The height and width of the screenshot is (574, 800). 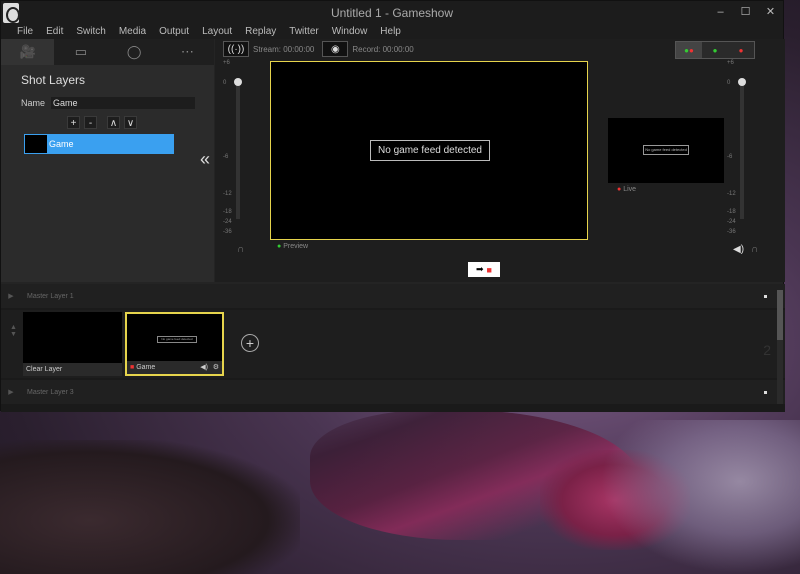 I want to click on live-toggle: ●, so click(x=741, y=50).